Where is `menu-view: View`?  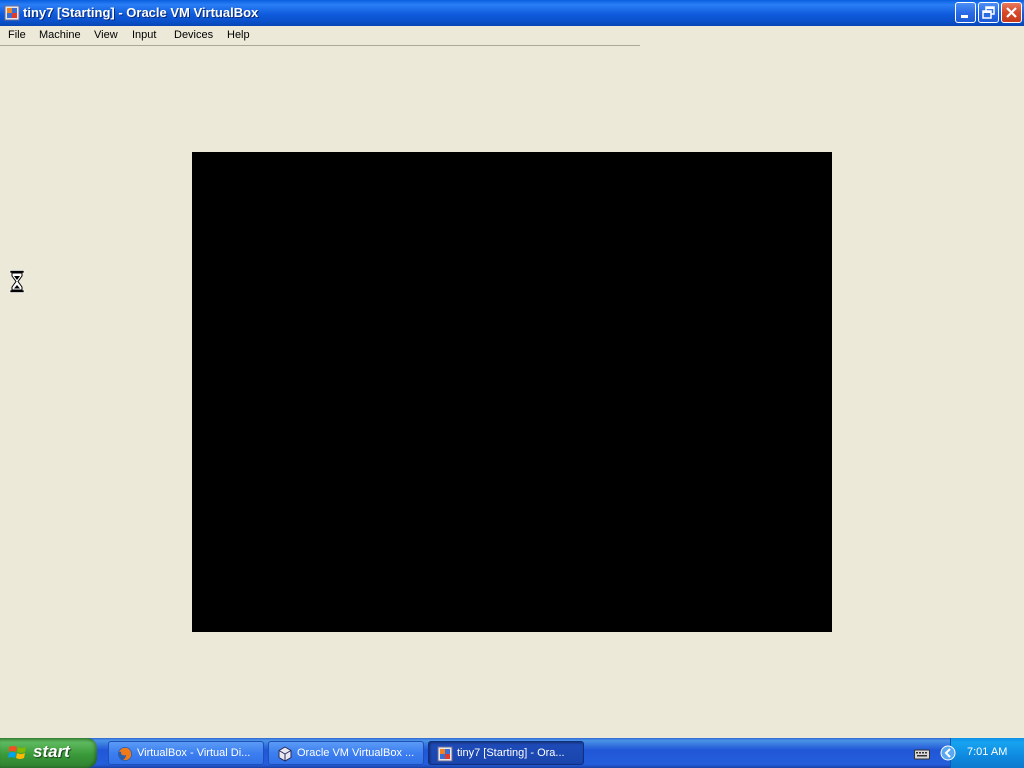 menu-view: View is located at coordinates (106, 35).